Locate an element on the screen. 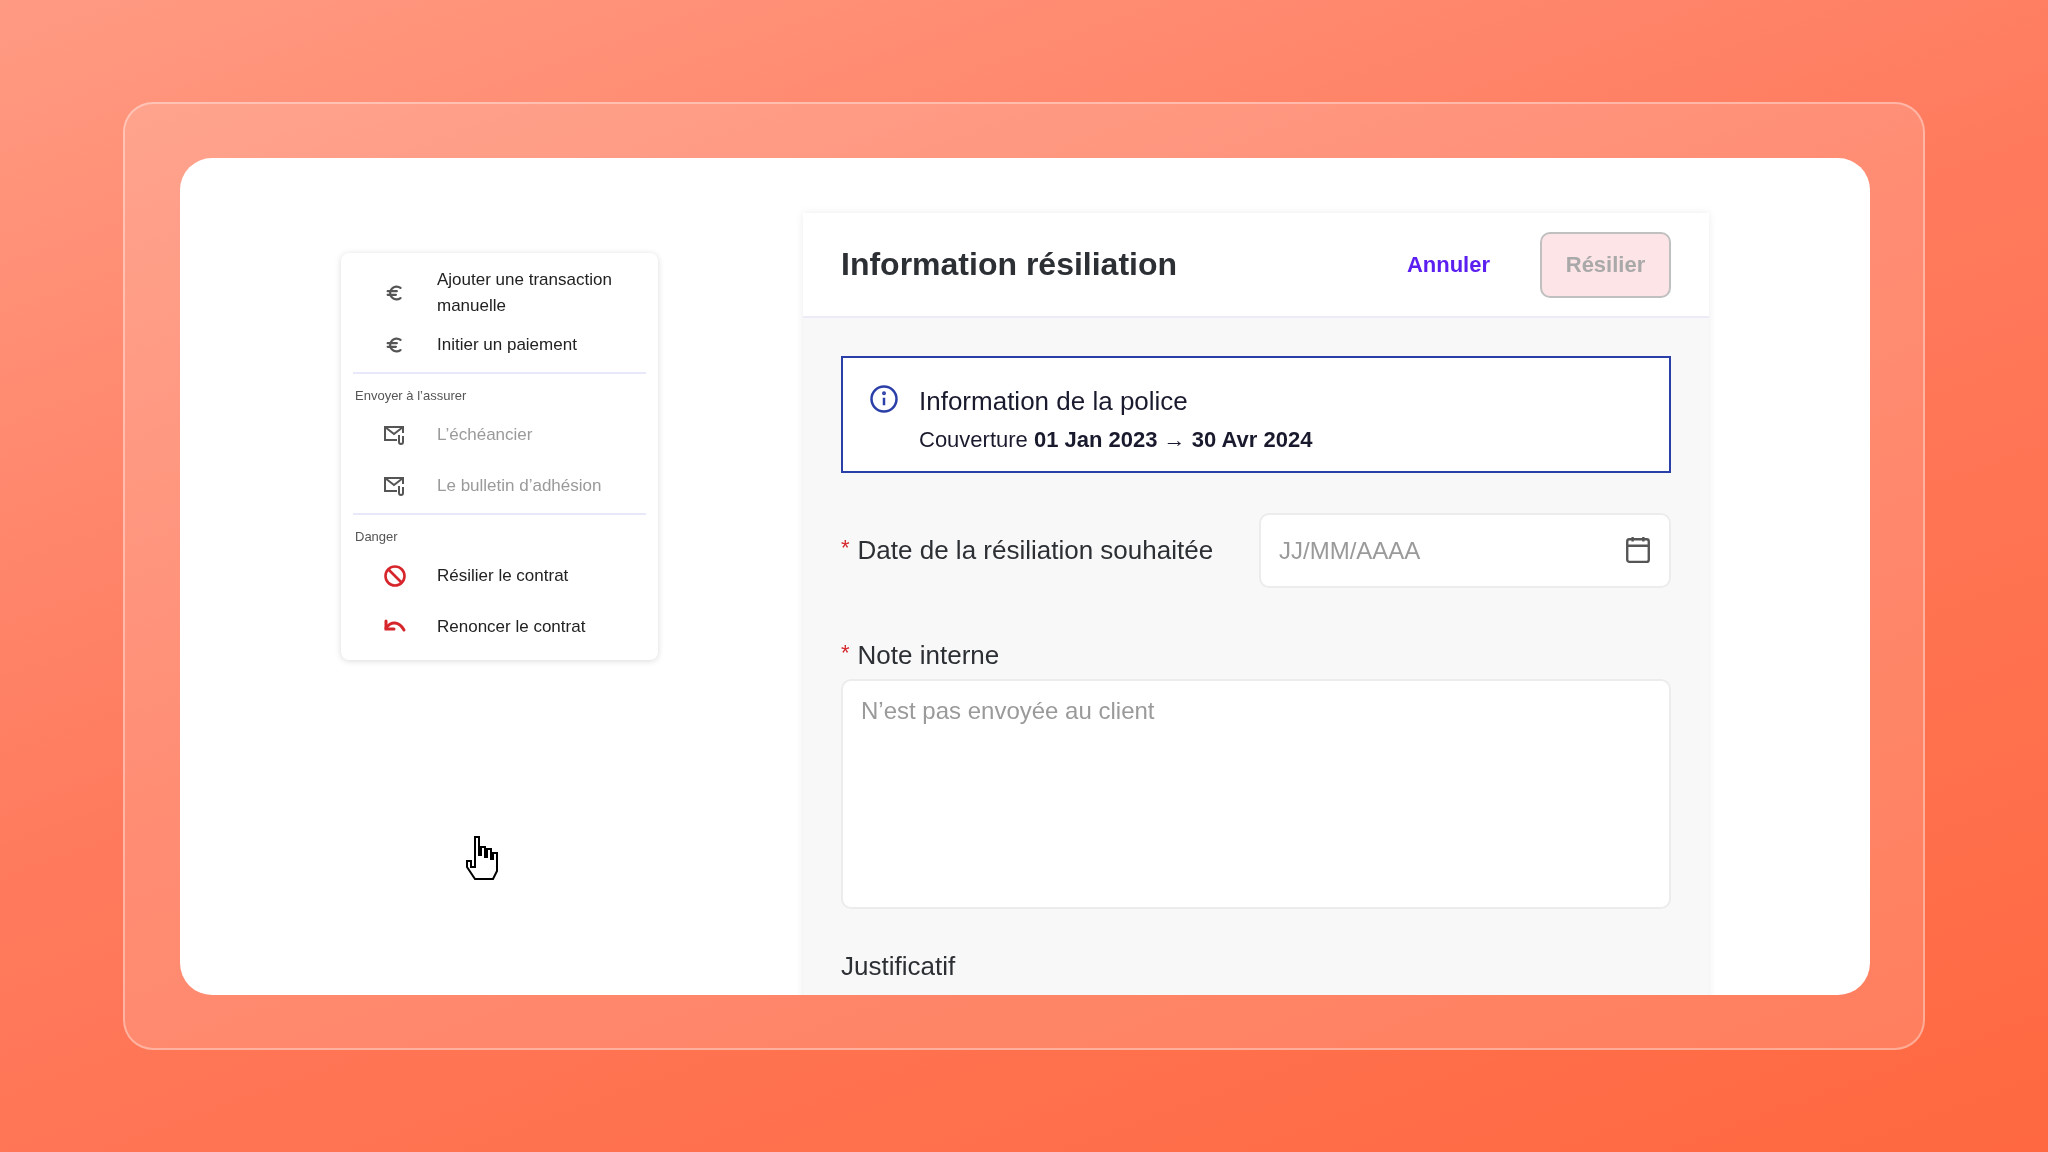 The height and width of the screenshot is (1152, 2048). field-label: Justificatif is located at coordinates (898, 966).